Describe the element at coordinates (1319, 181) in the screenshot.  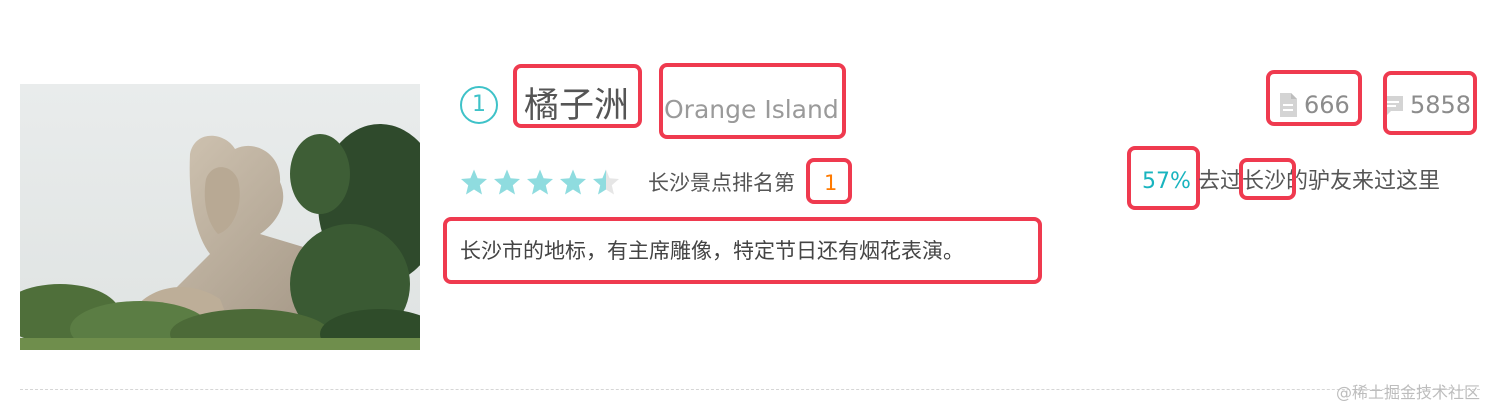
I see `visited-text: 去过长沙的驴友来过这里` at that location.